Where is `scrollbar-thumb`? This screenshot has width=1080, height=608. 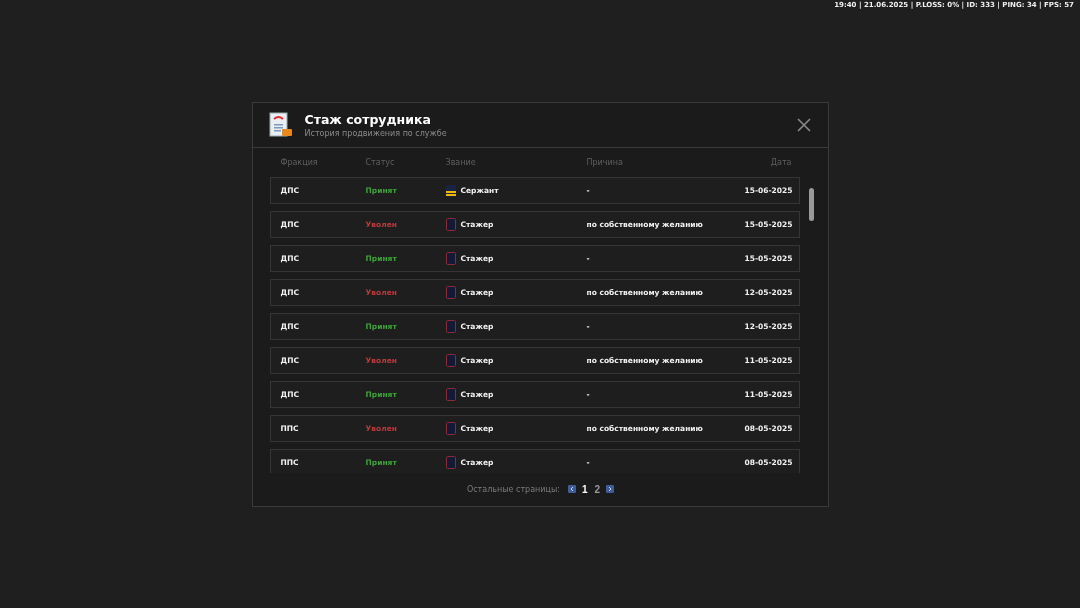
scrollbar-thumb is located at coordinates (811, 204).